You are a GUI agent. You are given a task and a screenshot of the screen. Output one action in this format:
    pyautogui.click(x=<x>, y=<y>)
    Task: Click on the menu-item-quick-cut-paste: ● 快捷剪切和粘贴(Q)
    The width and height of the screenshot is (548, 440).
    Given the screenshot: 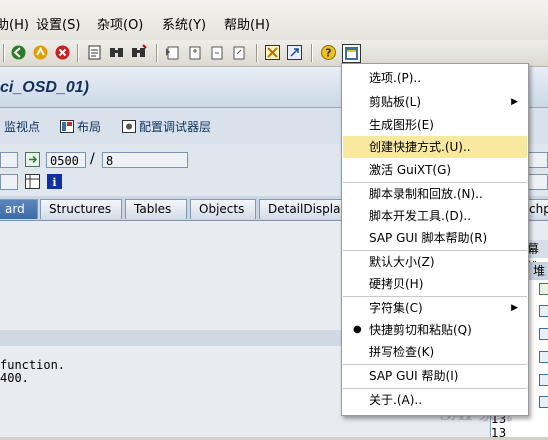 What is the action you would take?
    pyautogui.click(x=435, y=330)
    